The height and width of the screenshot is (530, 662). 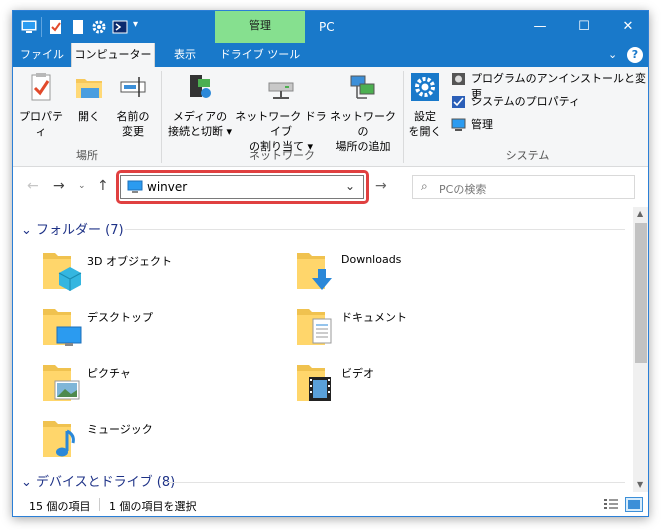 What do you see at coordinates (641, 293) in the screenshot?
I see `scrollbar-thumb` at bounding box center [641, 293].